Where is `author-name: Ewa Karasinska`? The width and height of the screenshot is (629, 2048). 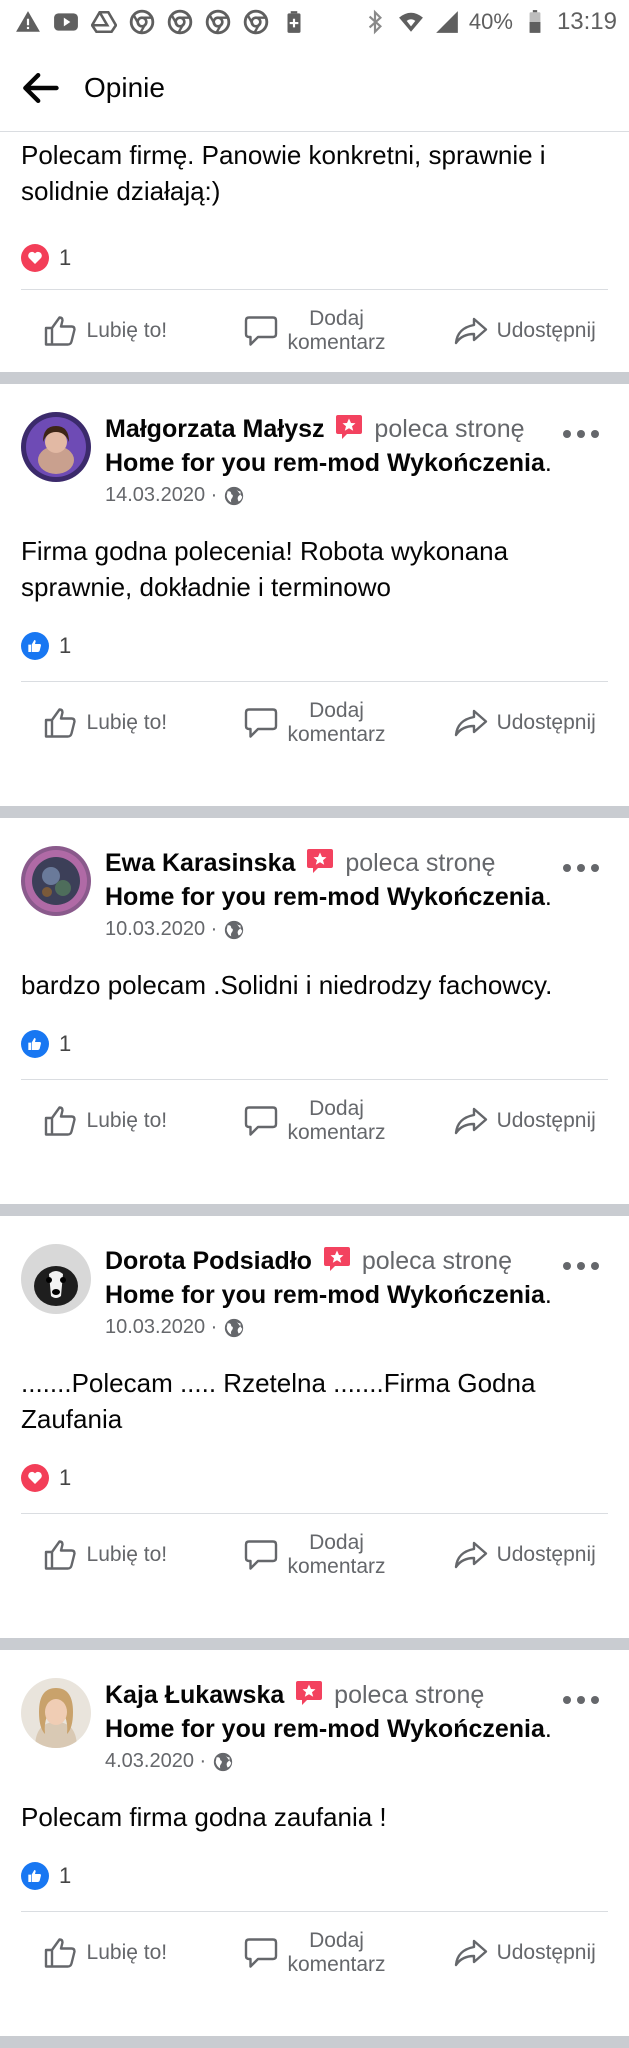
author-name: Ewa Karasinska is located at coordinates (200, 863).